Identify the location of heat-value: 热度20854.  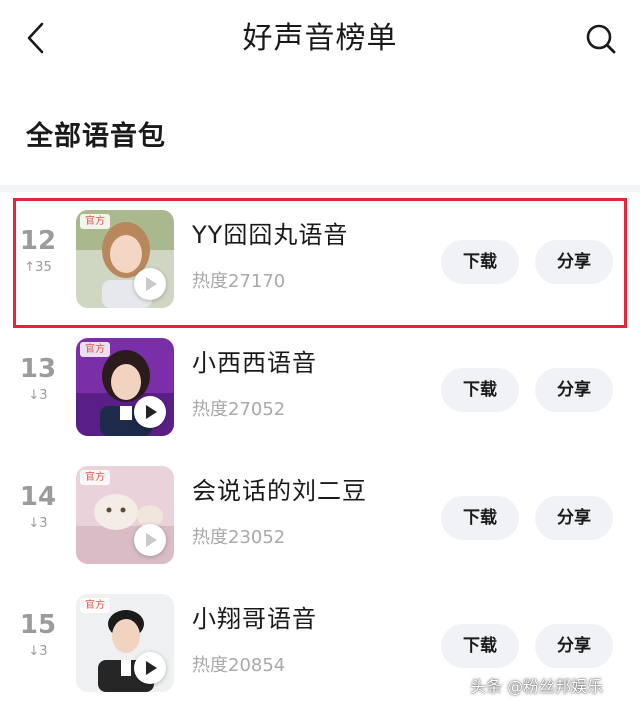
(239, 665).